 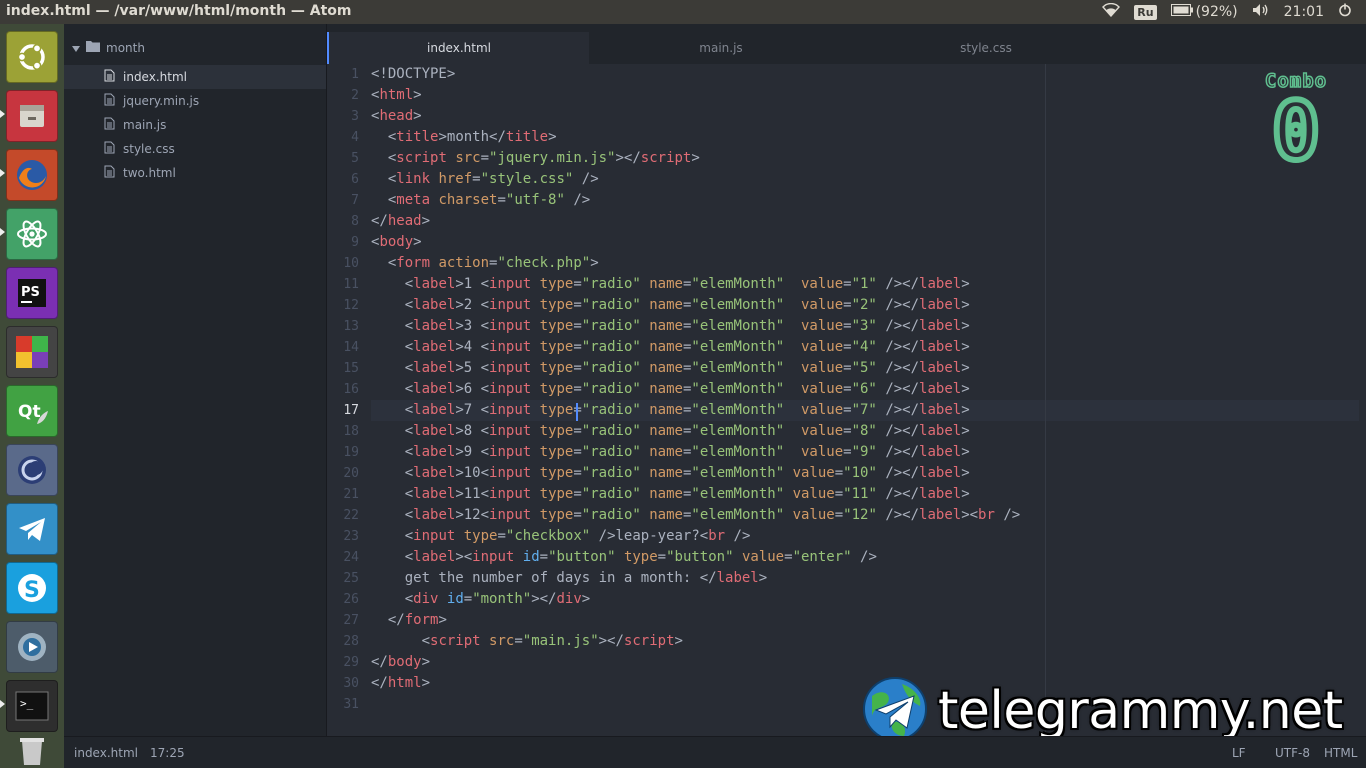 I want to click on code-text: =, so click(x=577, y=494).